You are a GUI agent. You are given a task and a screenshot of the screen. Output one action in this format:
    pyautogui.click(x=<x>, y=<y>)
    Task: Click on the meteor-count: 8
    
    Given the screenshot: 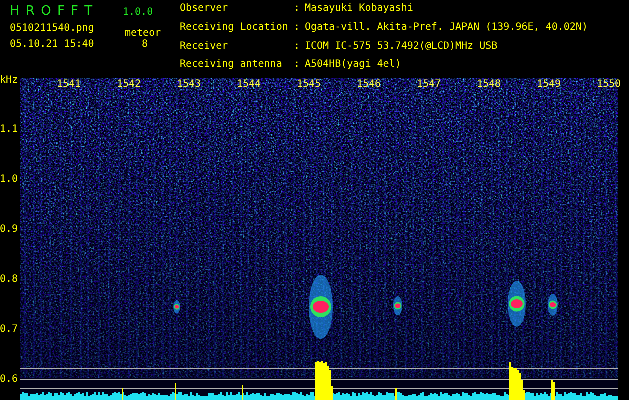 What is the action you would take?
    pyautogui.click(x=144, y=44)
    